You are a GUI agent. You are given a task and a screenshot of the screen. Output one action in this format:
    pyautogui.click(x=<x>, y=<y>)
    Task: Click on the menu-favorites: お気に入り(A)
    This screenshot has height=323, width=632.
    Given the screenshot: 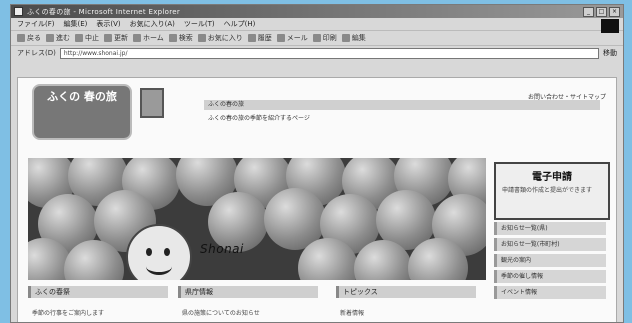 What is the action you would take?
    pyautogui.click(x=152, y=24)
    